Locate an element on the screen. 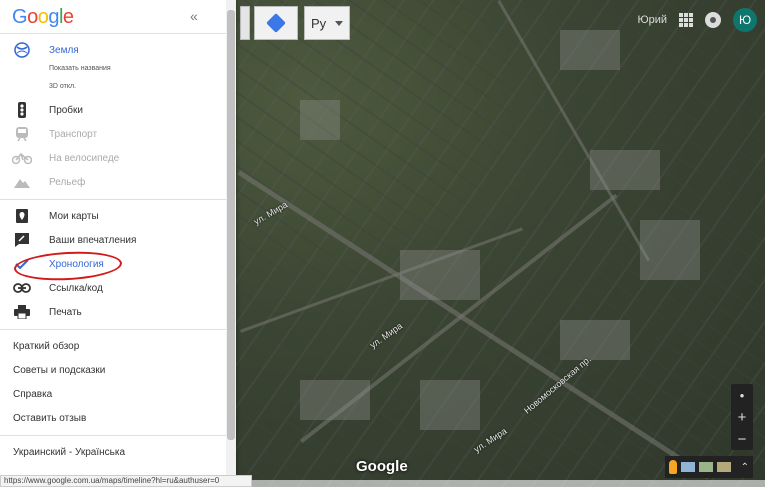 The image size is (765, 487). zoom-in-button: + is located at coordinates (742, 417).